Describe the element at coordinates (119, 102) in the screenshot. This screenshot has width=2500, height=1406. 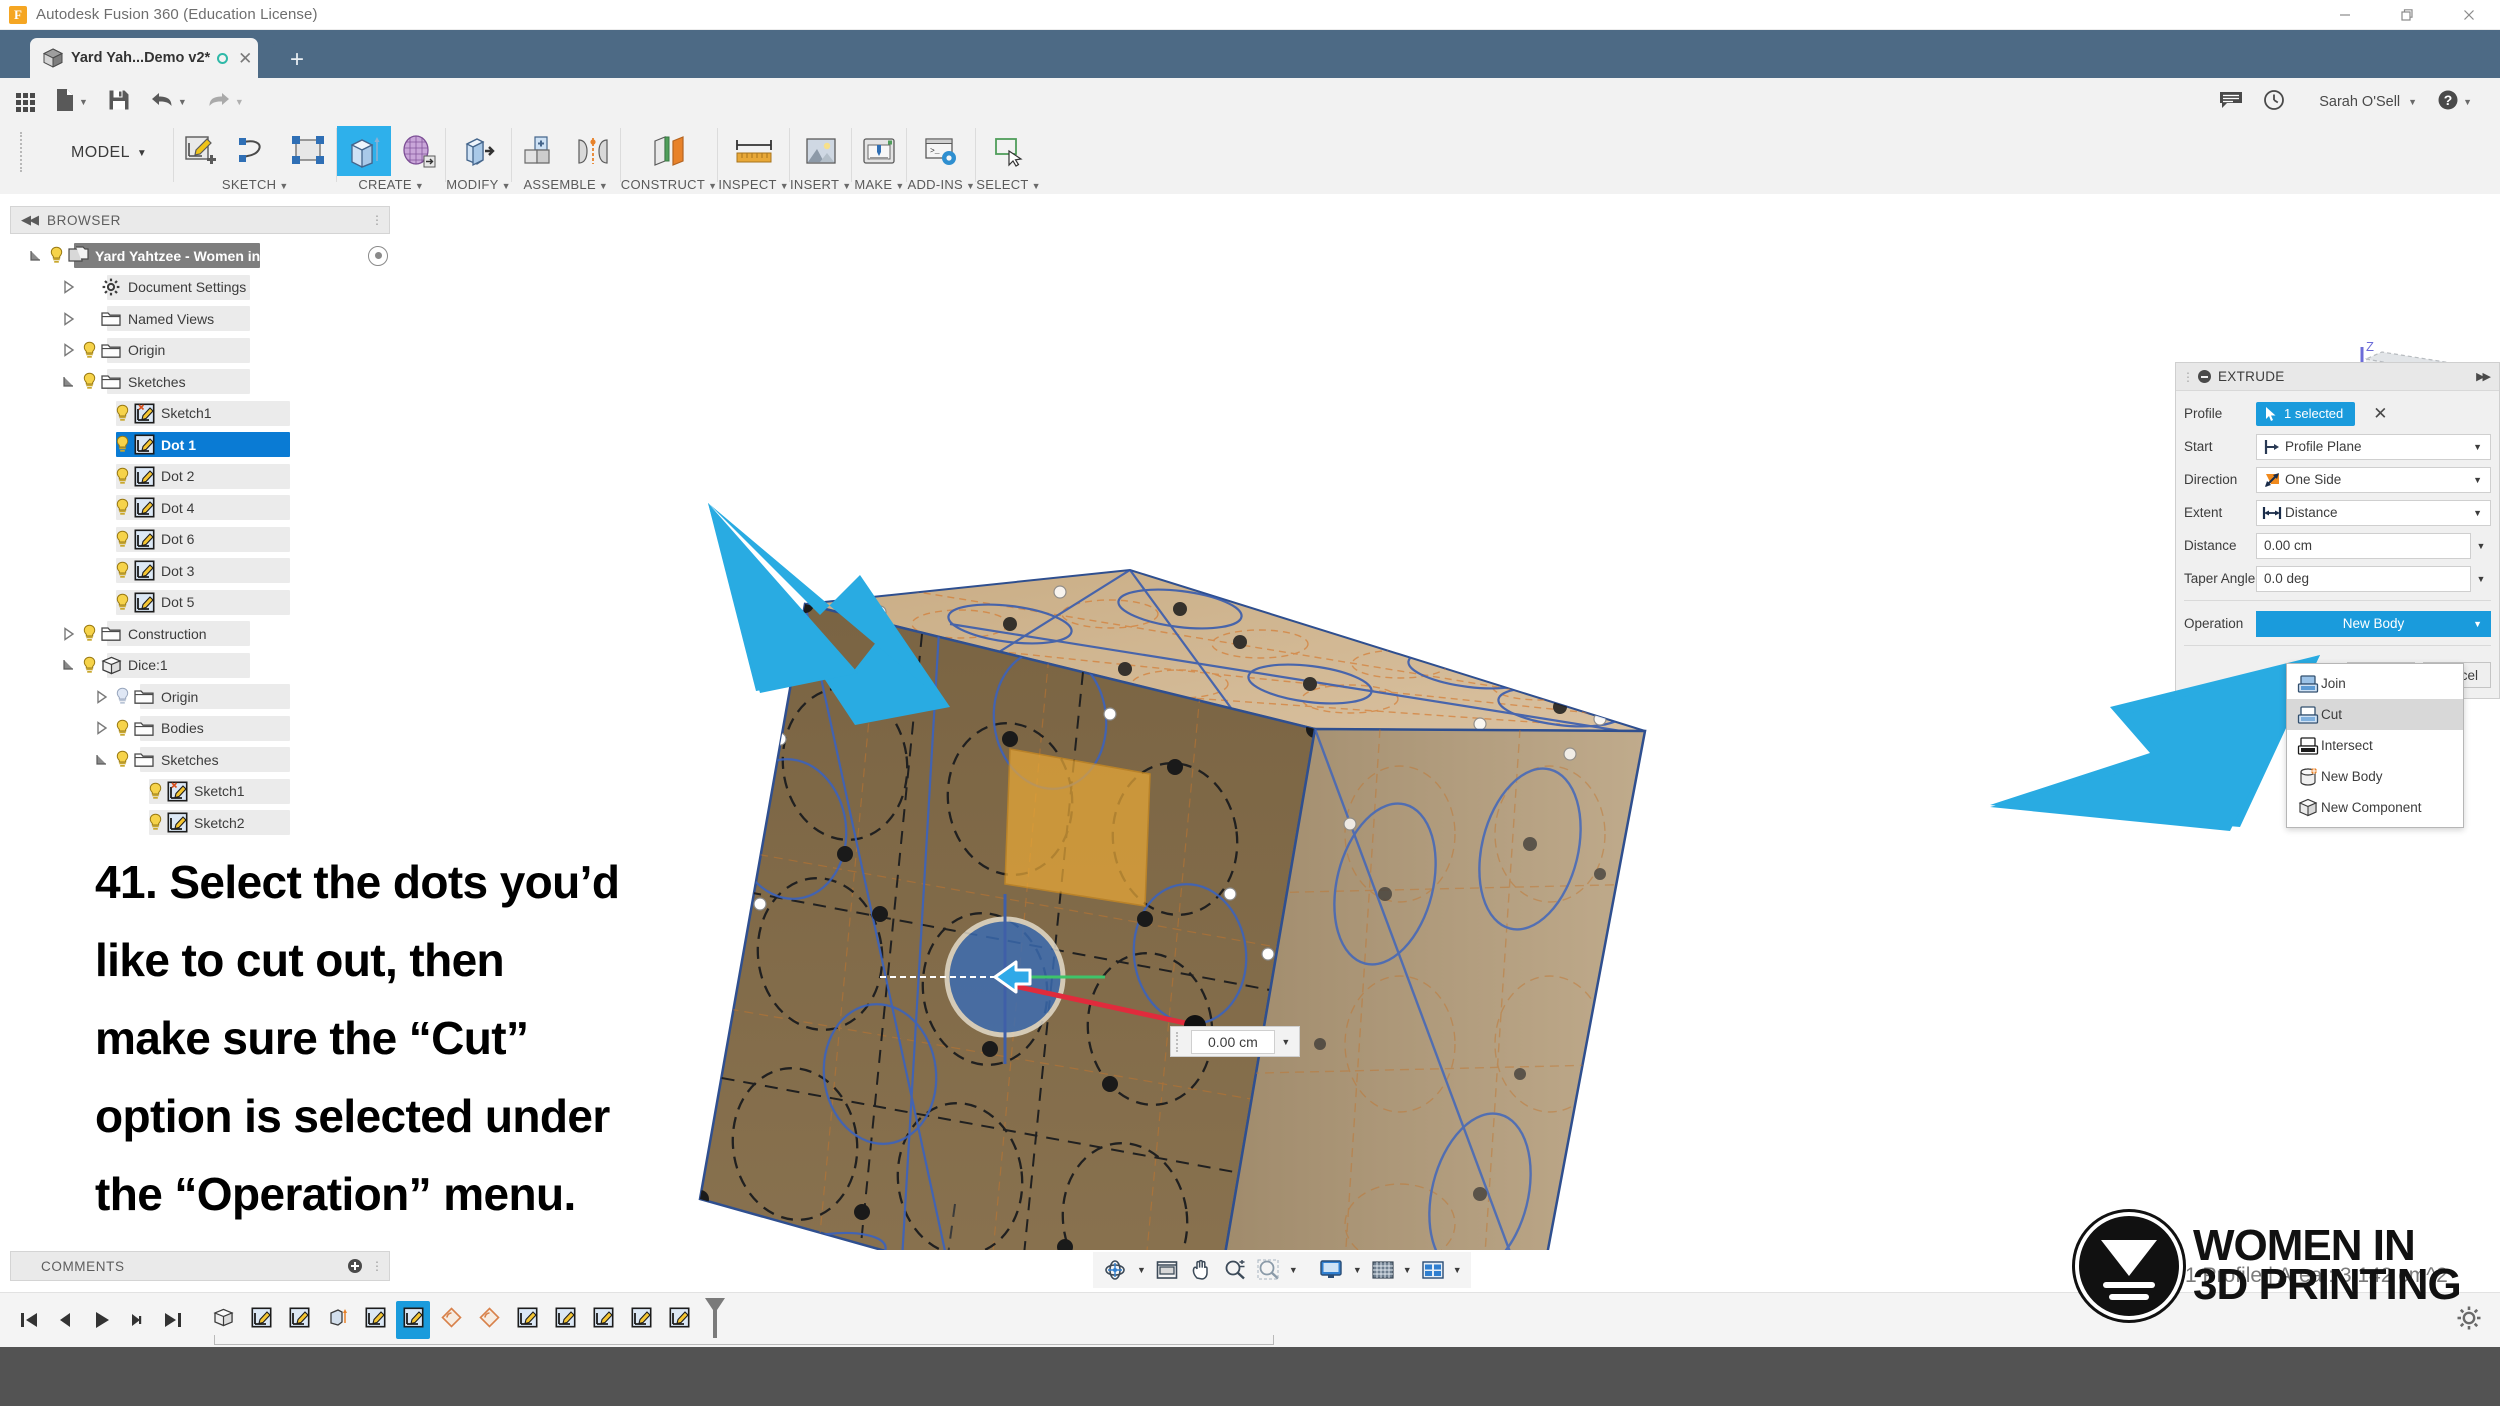
I see `save-button` at that location.